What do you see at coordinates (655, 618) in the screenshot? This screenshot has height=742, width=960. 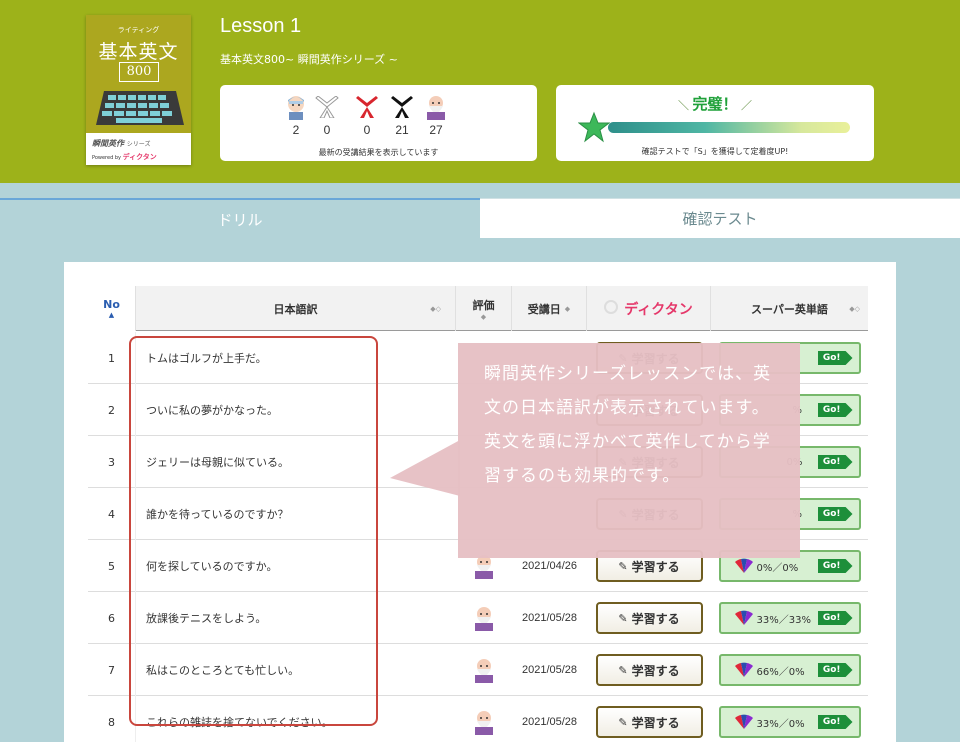 I see `study-button-label: 学習する` at bounding box center [655, 618].